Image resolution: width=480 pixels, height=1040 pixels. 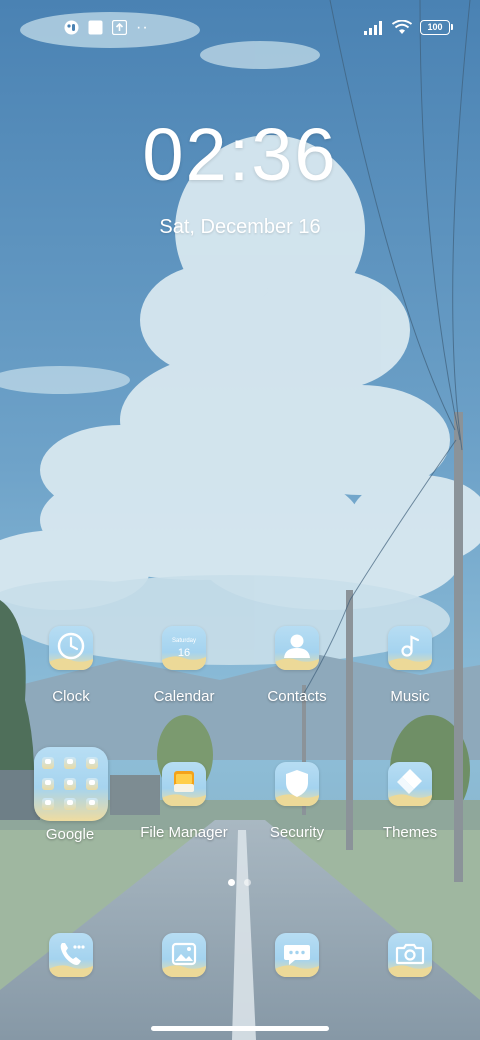 I want to click on camera-icon, so click(x=410, y=960).